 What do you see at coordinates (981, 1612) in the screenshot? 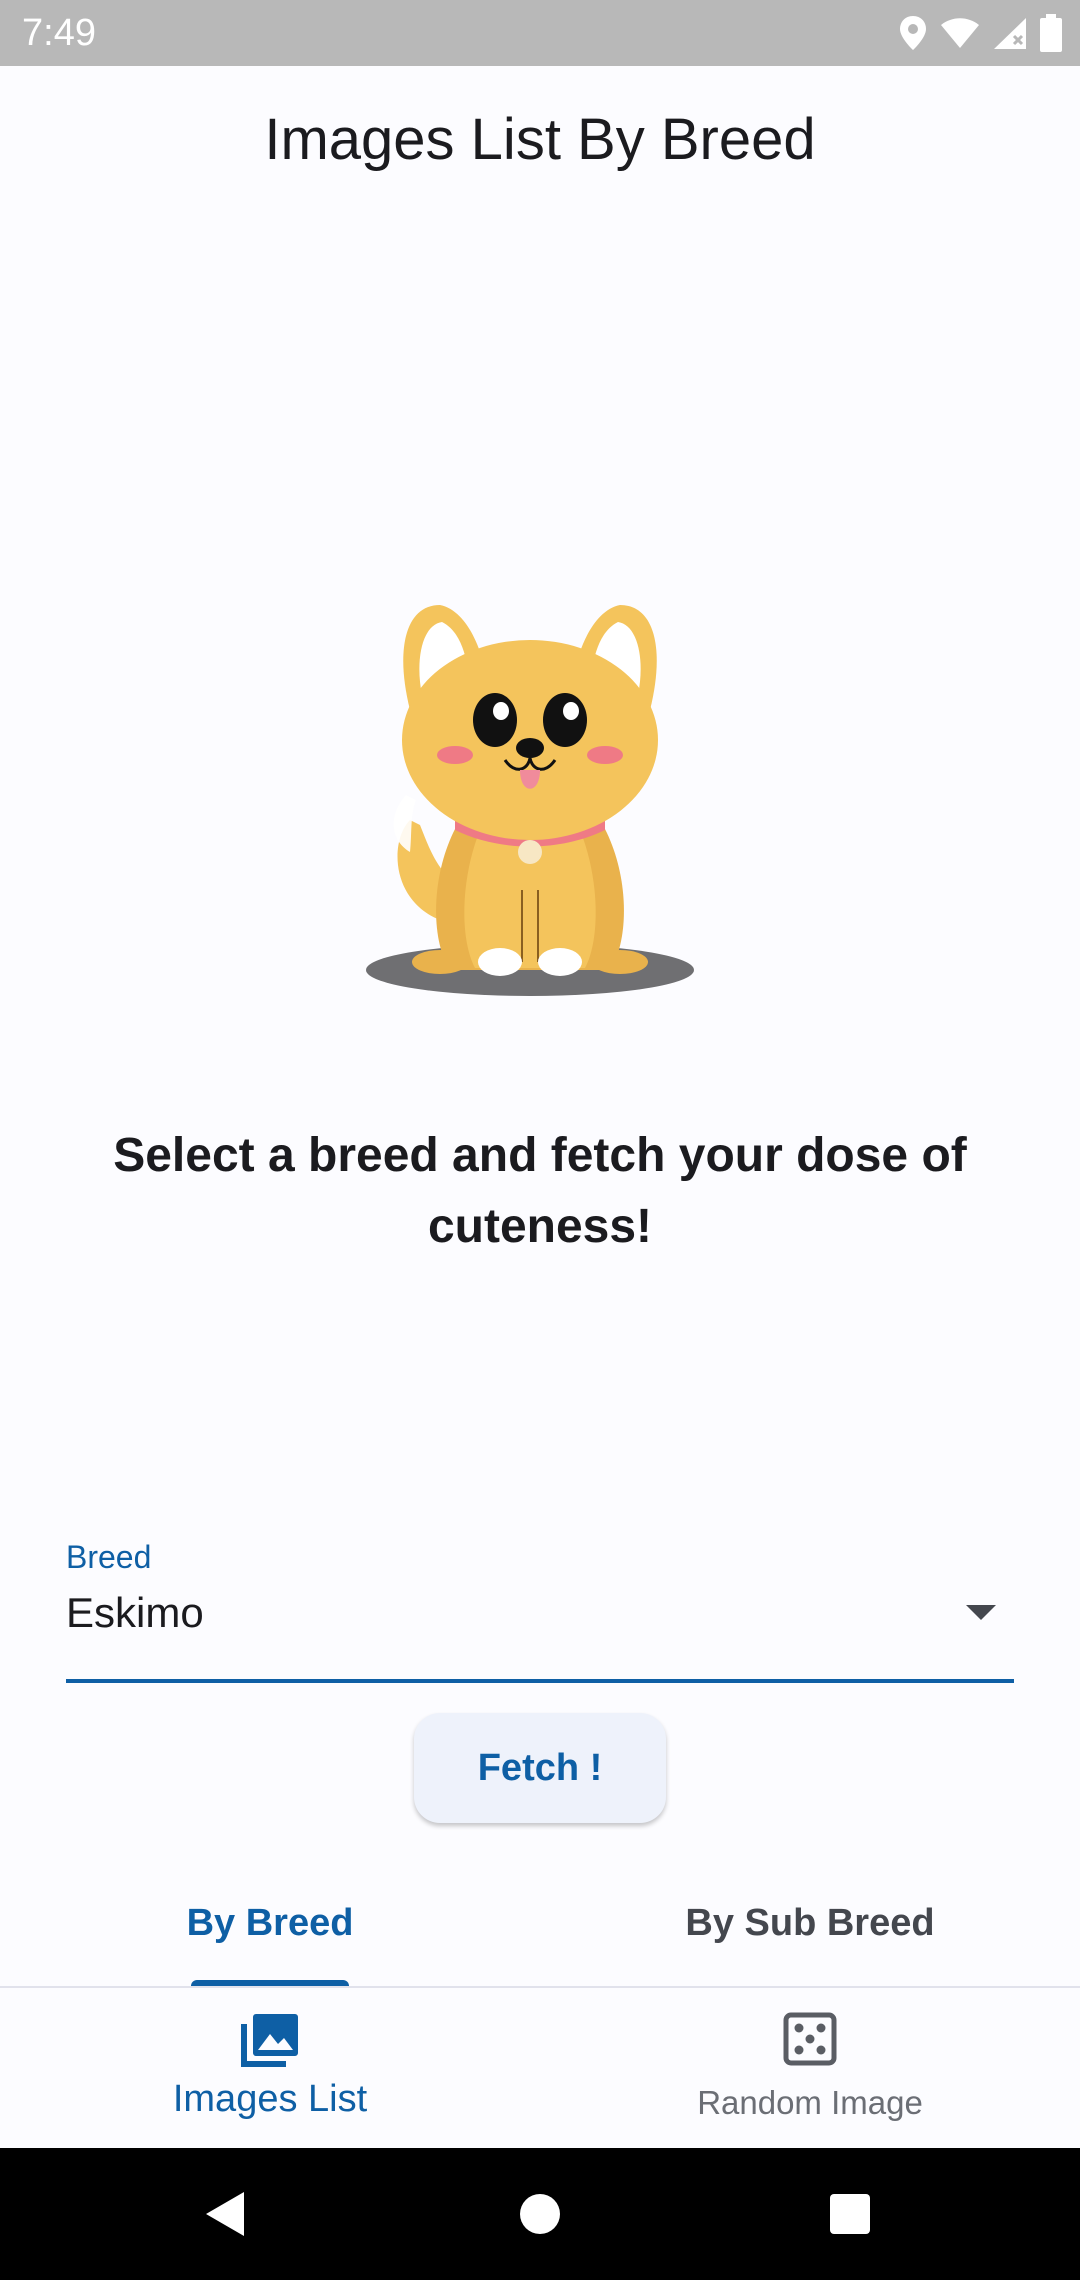
I see `dropdown-arrow-icon` at bounding box center [981, 1612].